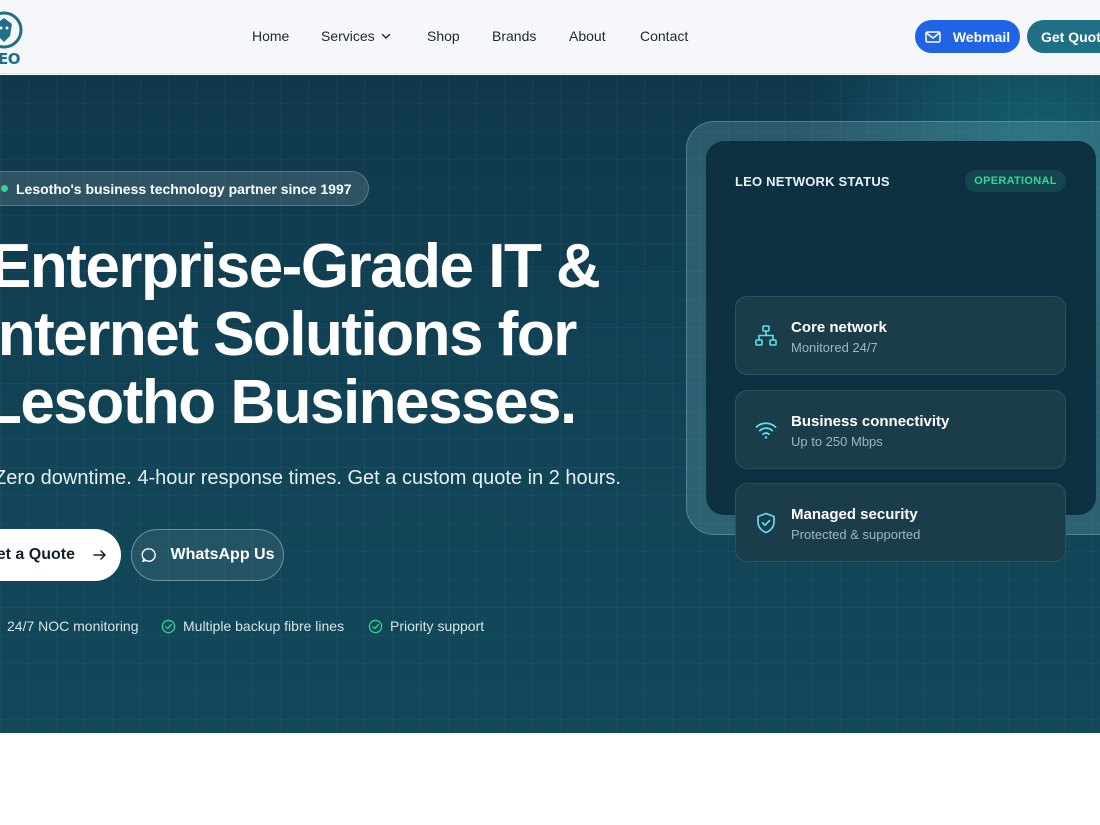 The image size is (1100, 825). I want to click on row-subtitle: Protected & supported, so click(856, 534).